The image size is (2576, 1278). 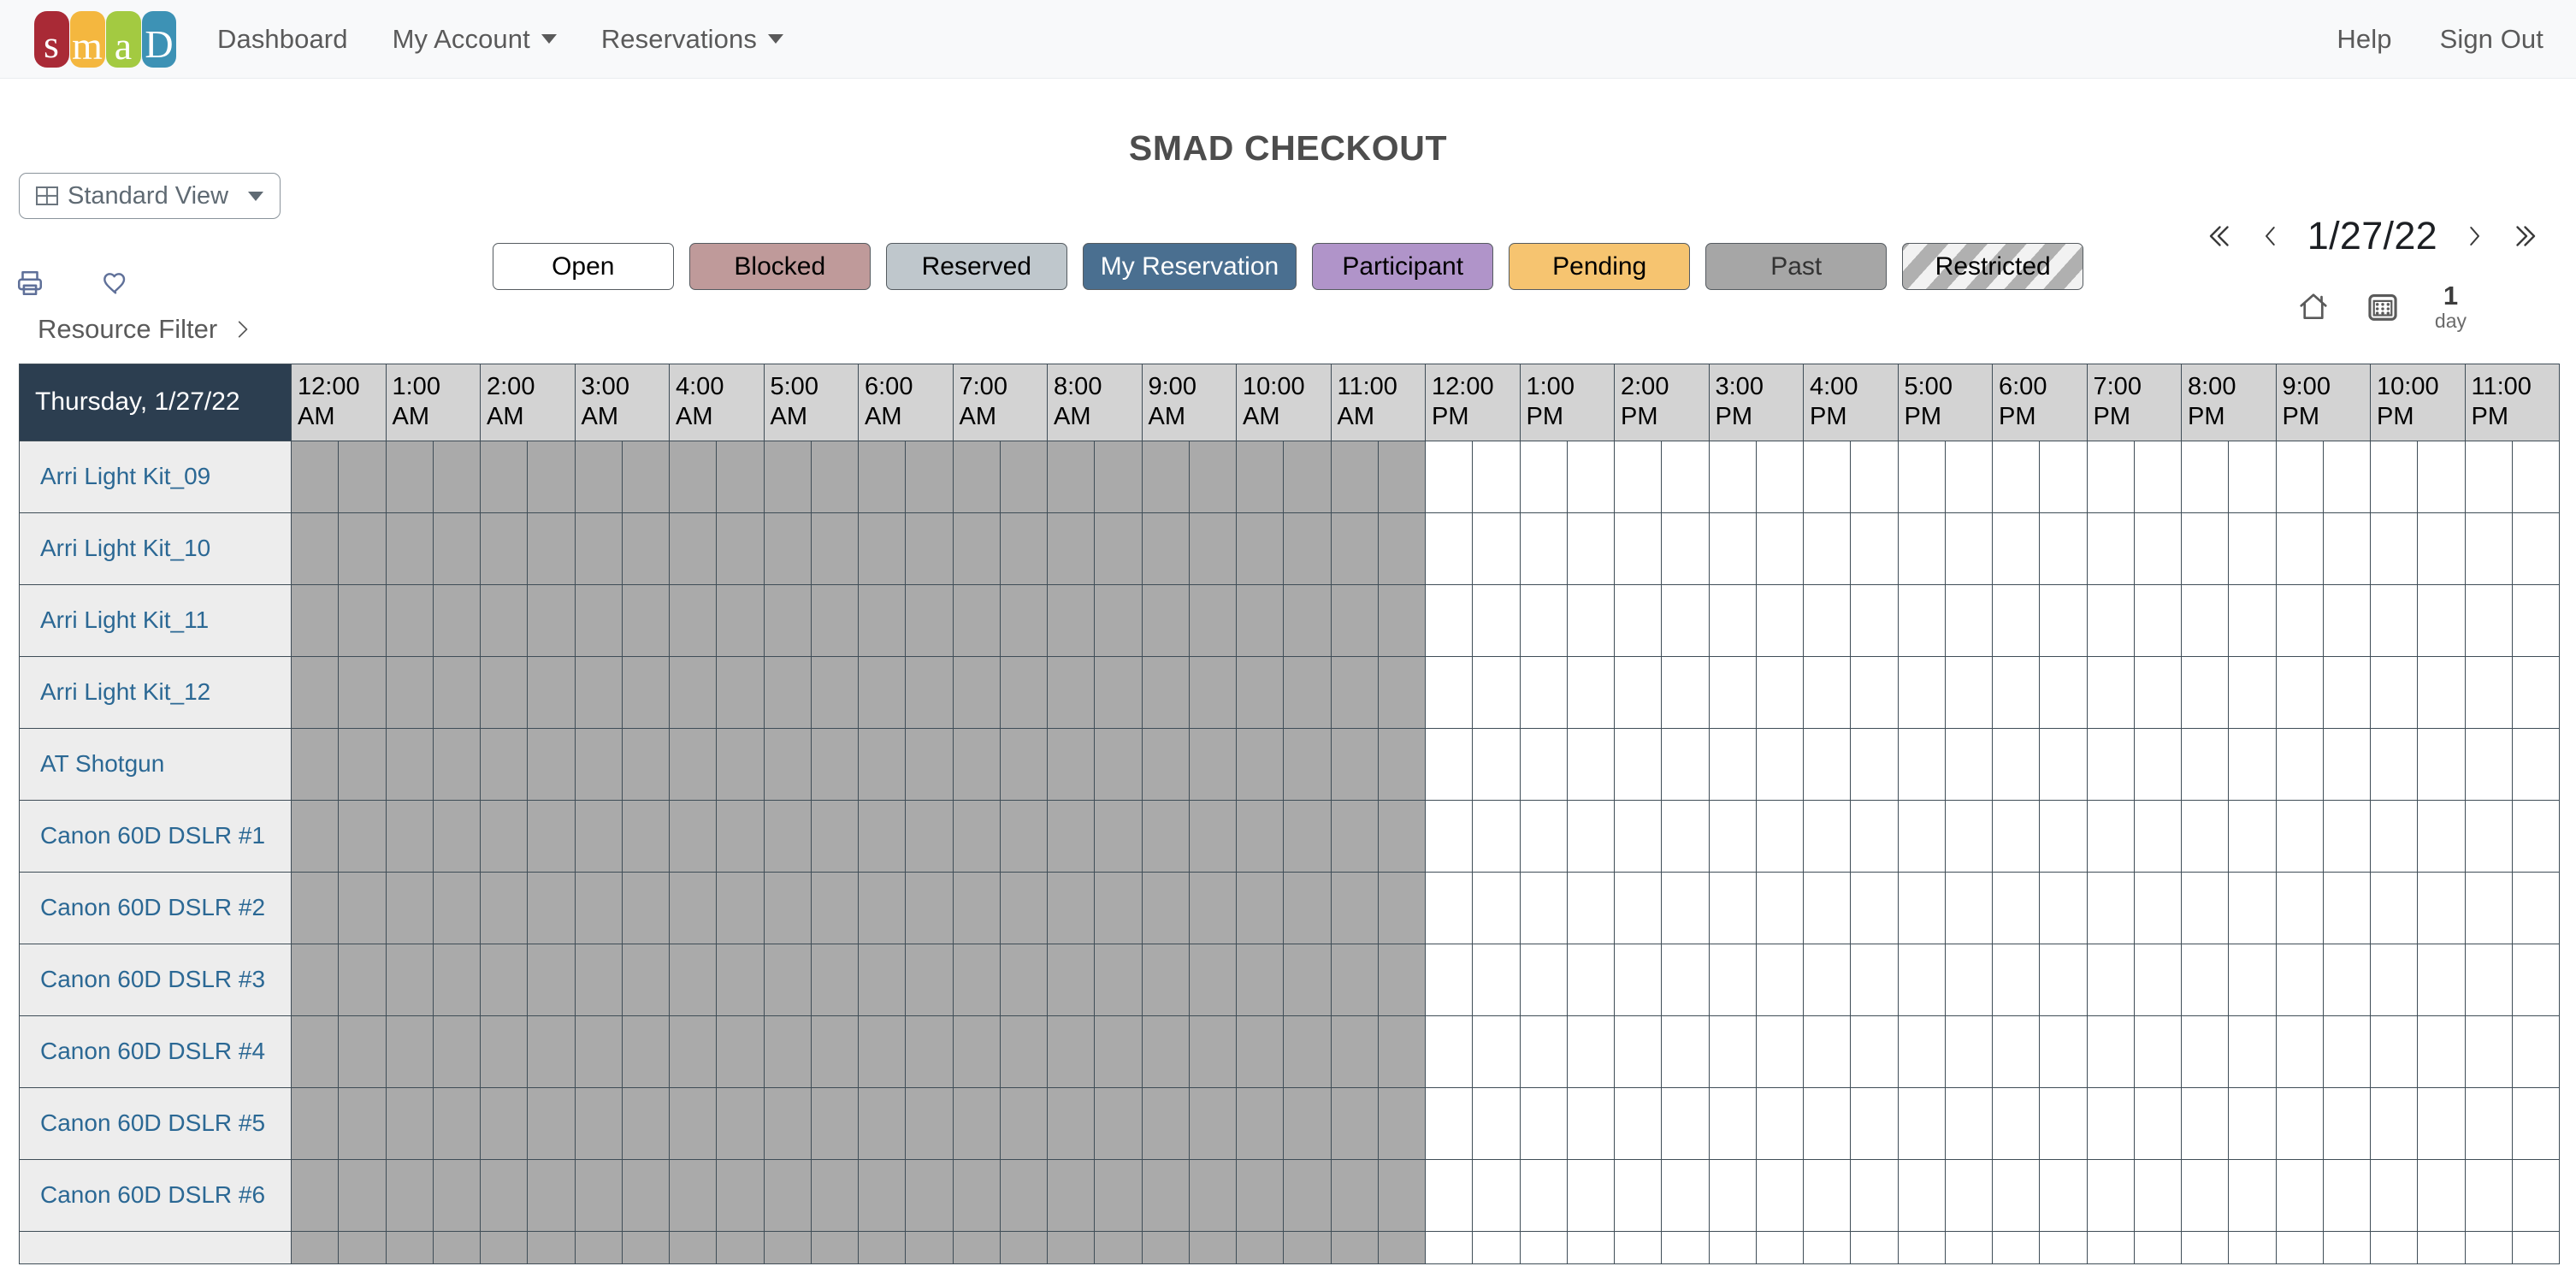 I want to click on printer-icon, so click(x=29, y=283).